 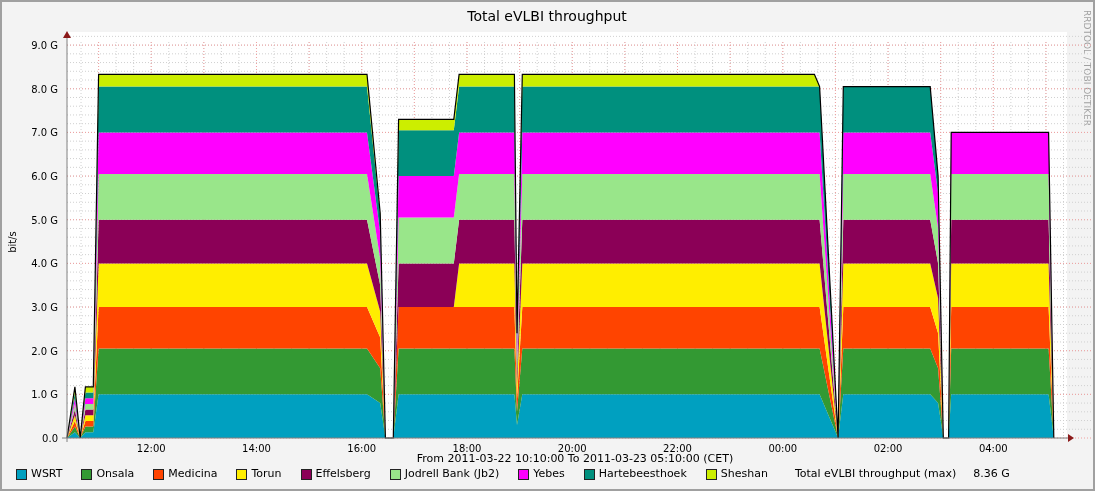 What do you see at coordinates (642, 474) in the screenshot?
I see `legend-label: Hartebeesthoek` at bounding box center [642, 474].